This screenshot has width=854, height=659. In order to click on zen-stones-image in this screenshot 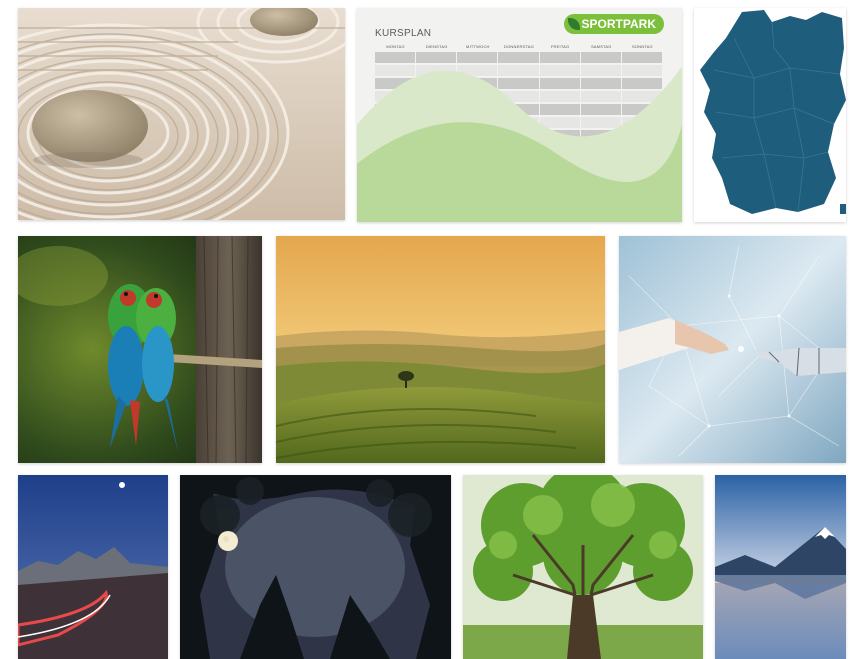, I will do `click(181, 114)`.